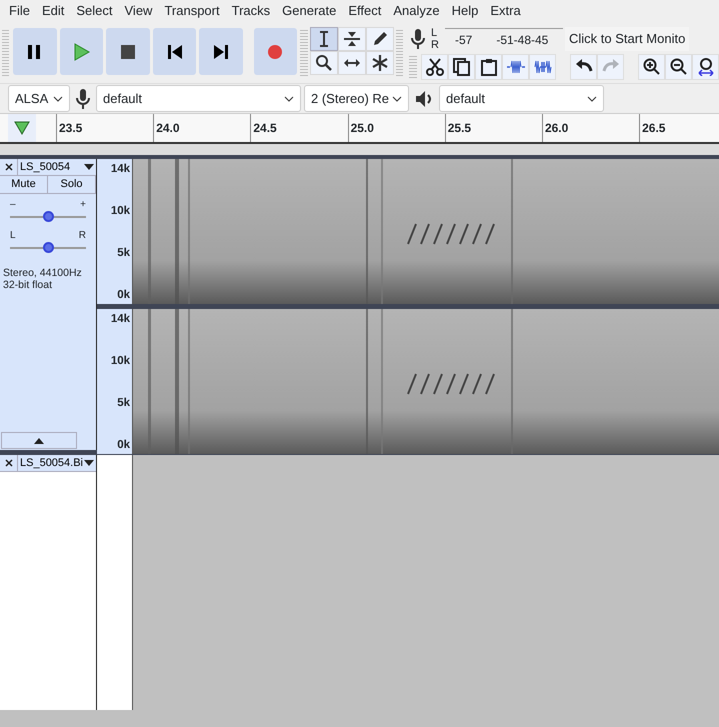  What do you see at coordinates (365, 11) in the screenshot?
I see `menu-item: Effect` at bounding box center [365, 11].